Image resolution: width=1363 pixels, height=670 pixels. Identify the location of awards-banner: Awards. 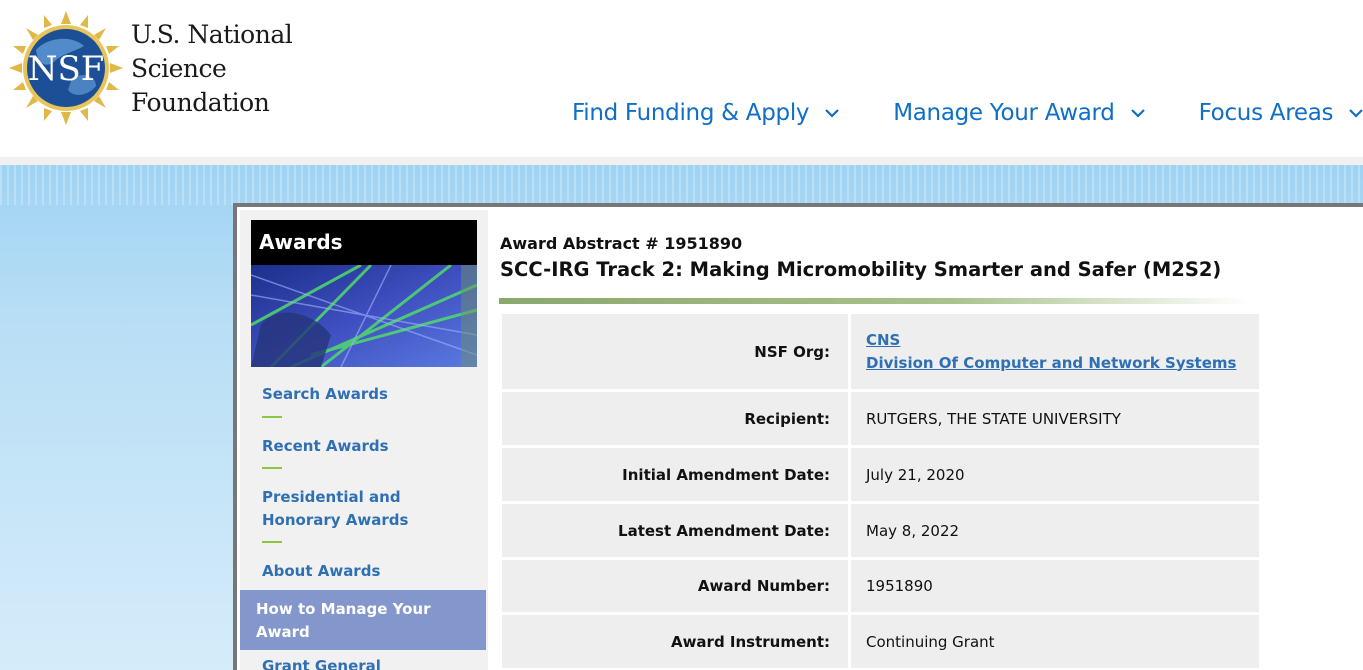
(364, 293).